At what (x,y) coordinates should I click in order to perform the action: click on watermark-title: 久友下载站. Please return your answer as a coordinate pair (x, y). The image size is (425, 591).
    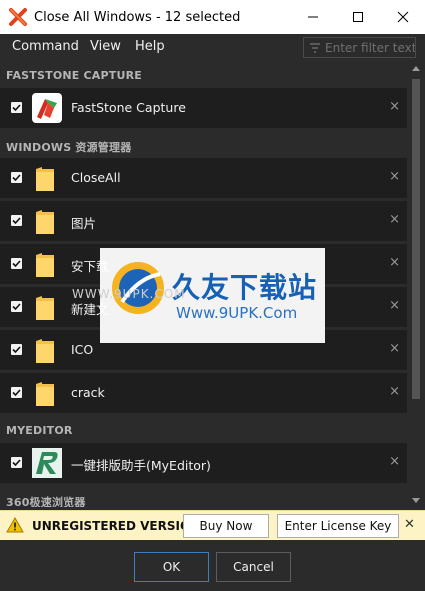
    Looking at the image, I should click on (245, 287).